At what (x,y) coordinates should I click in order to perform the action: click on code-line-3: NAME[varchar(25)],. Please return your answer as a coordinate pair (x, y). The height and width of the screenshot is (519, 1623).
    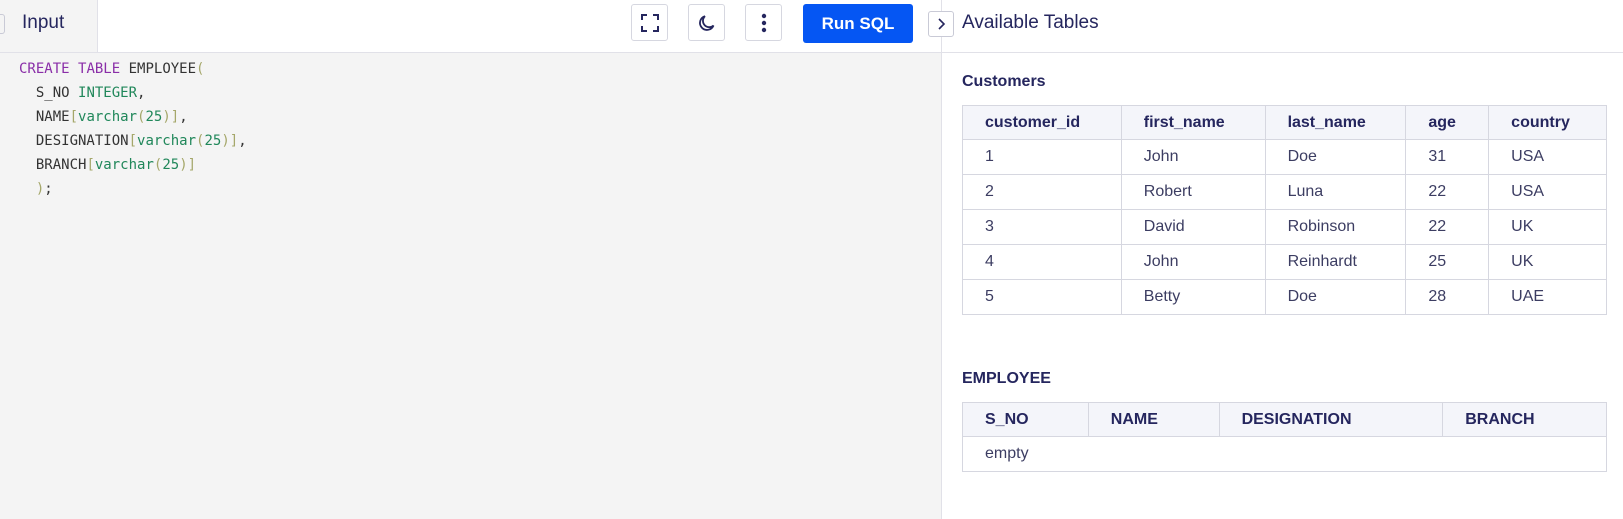
    Looking at the image, I should click on (103, 117).